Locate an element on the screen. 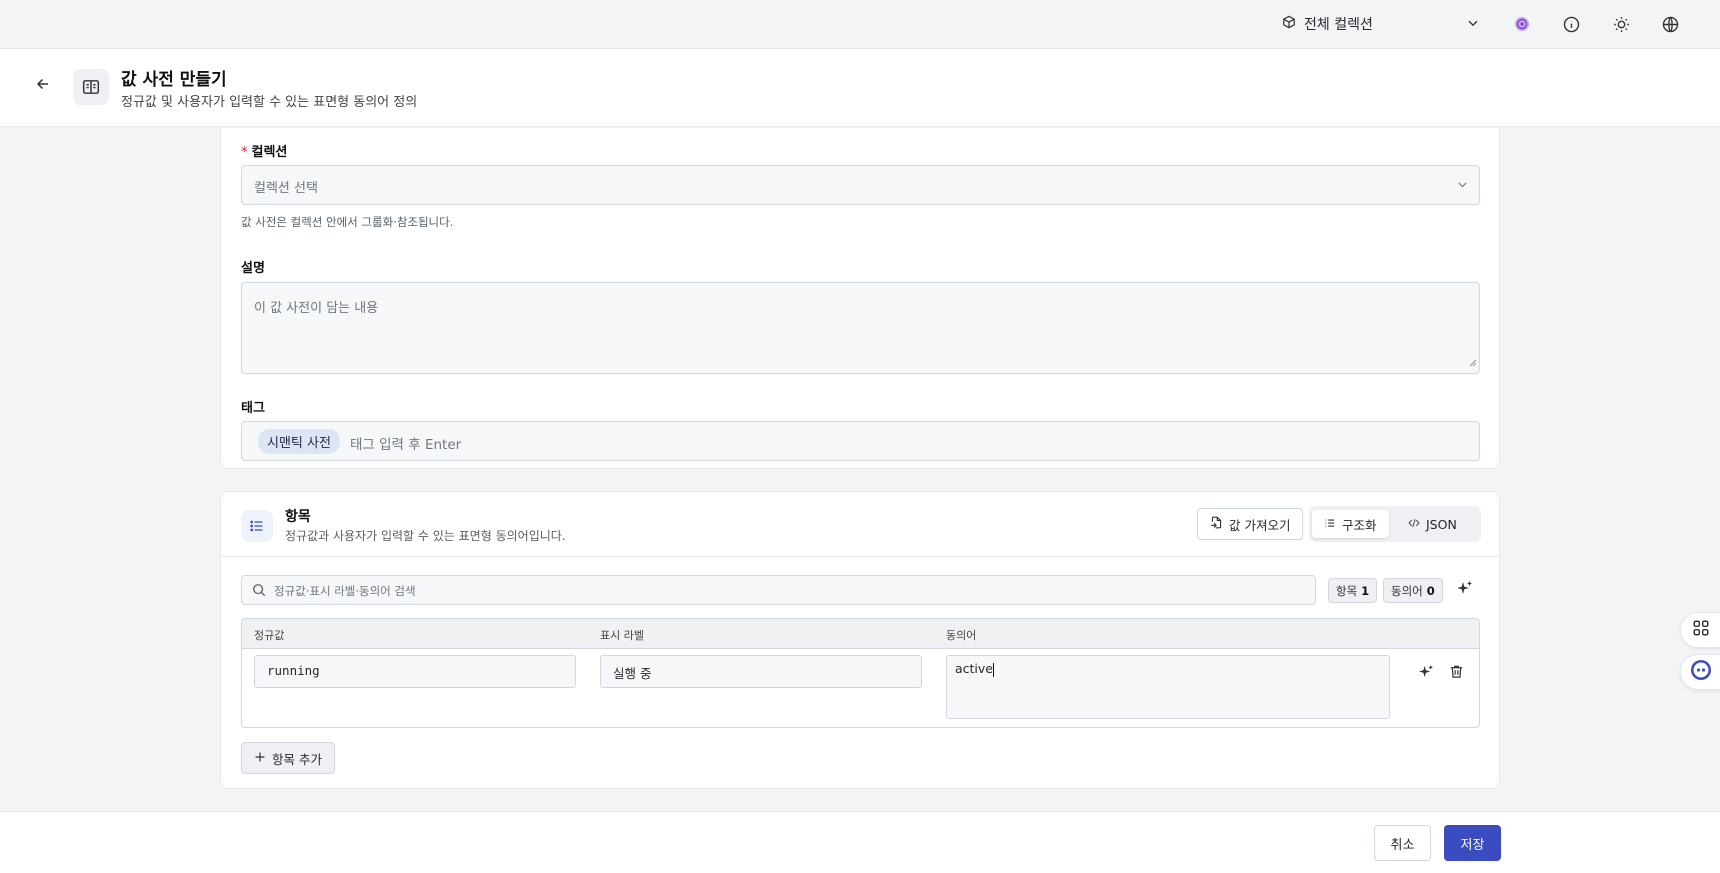  section-divider is located at coordinates (860, 556).